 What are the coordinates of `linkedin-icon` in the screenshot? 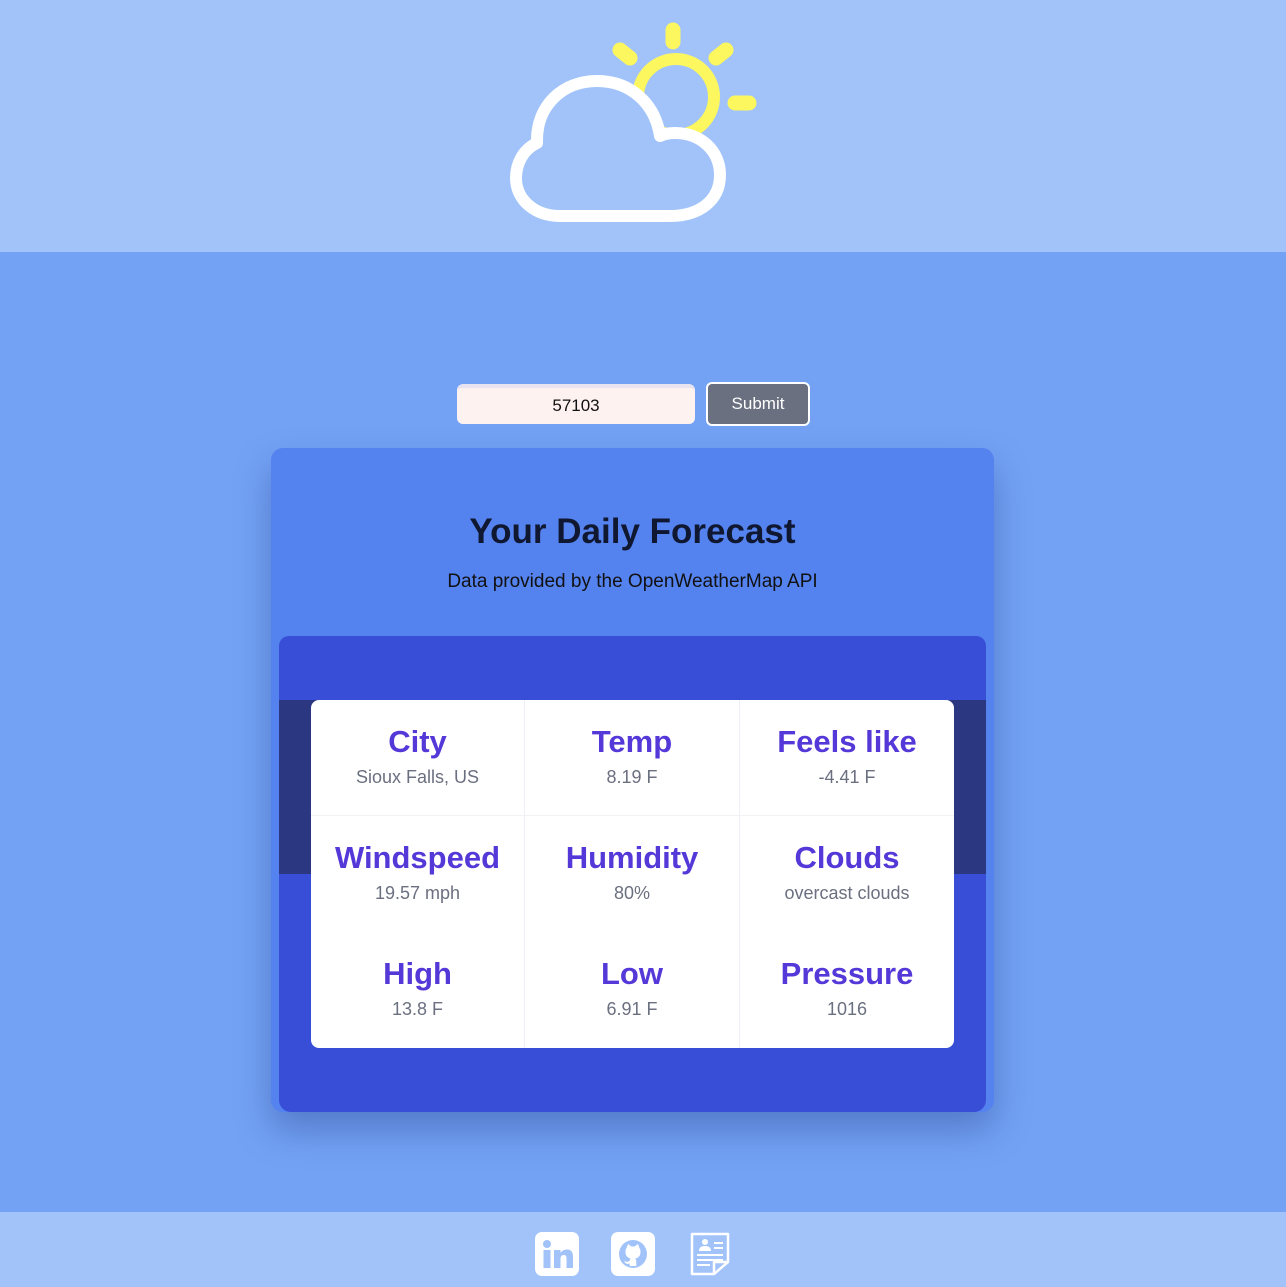 It's located at (557, 1254).